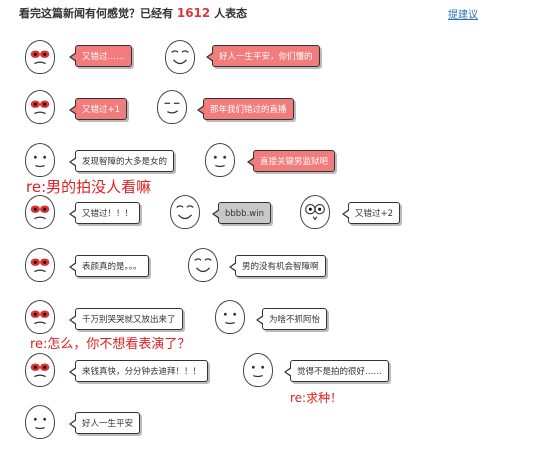 The image size is (550, 457). What do you see at coordinates (98, 109) in the screenshot?
I see `reaction-bubble: 又错过+1` at bounding box center [98, 109].